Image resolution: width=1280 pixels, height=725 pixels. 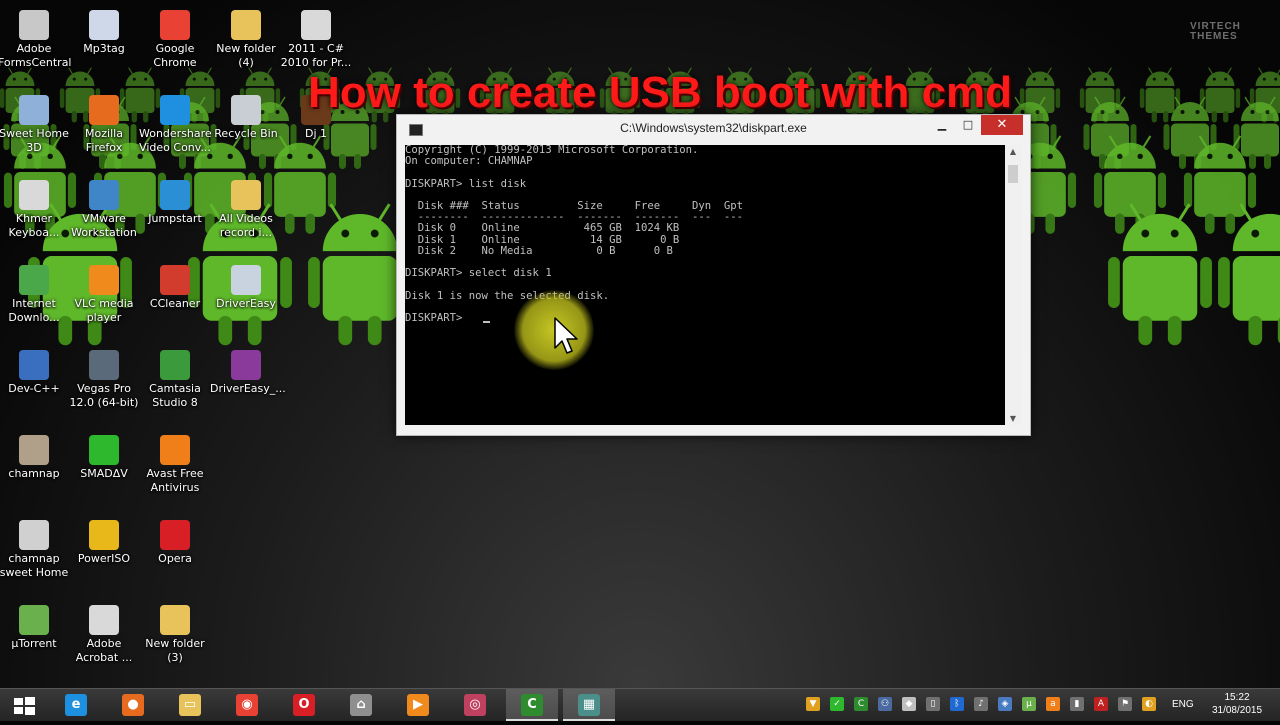 I want to click on tray-arrow-icon: ▼, so click(x=813, y=704).